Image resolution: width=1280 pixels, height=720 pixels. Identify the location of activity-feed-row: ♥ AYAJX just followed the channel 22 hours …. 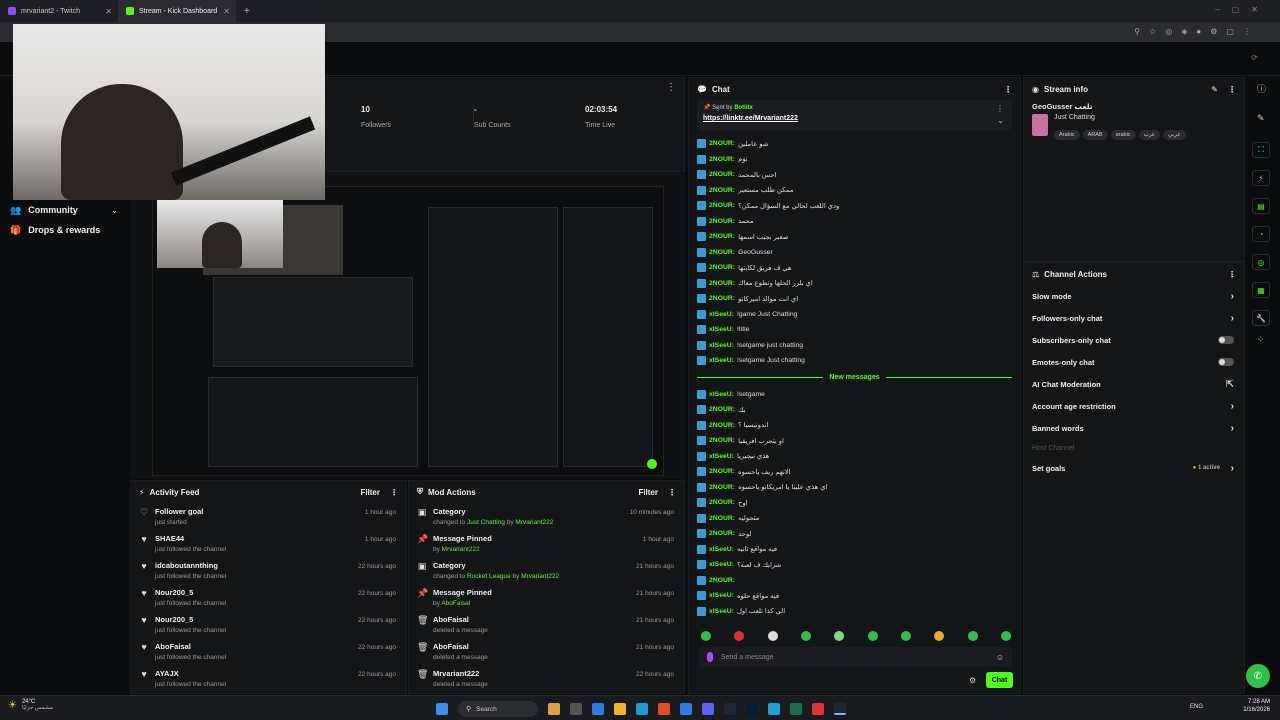
(268, 678).